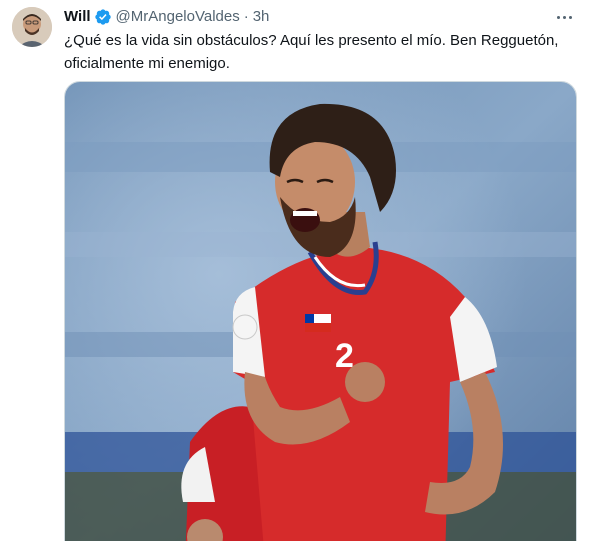  I want to click on tweet-timestamp: 3h, so click(261, 17).